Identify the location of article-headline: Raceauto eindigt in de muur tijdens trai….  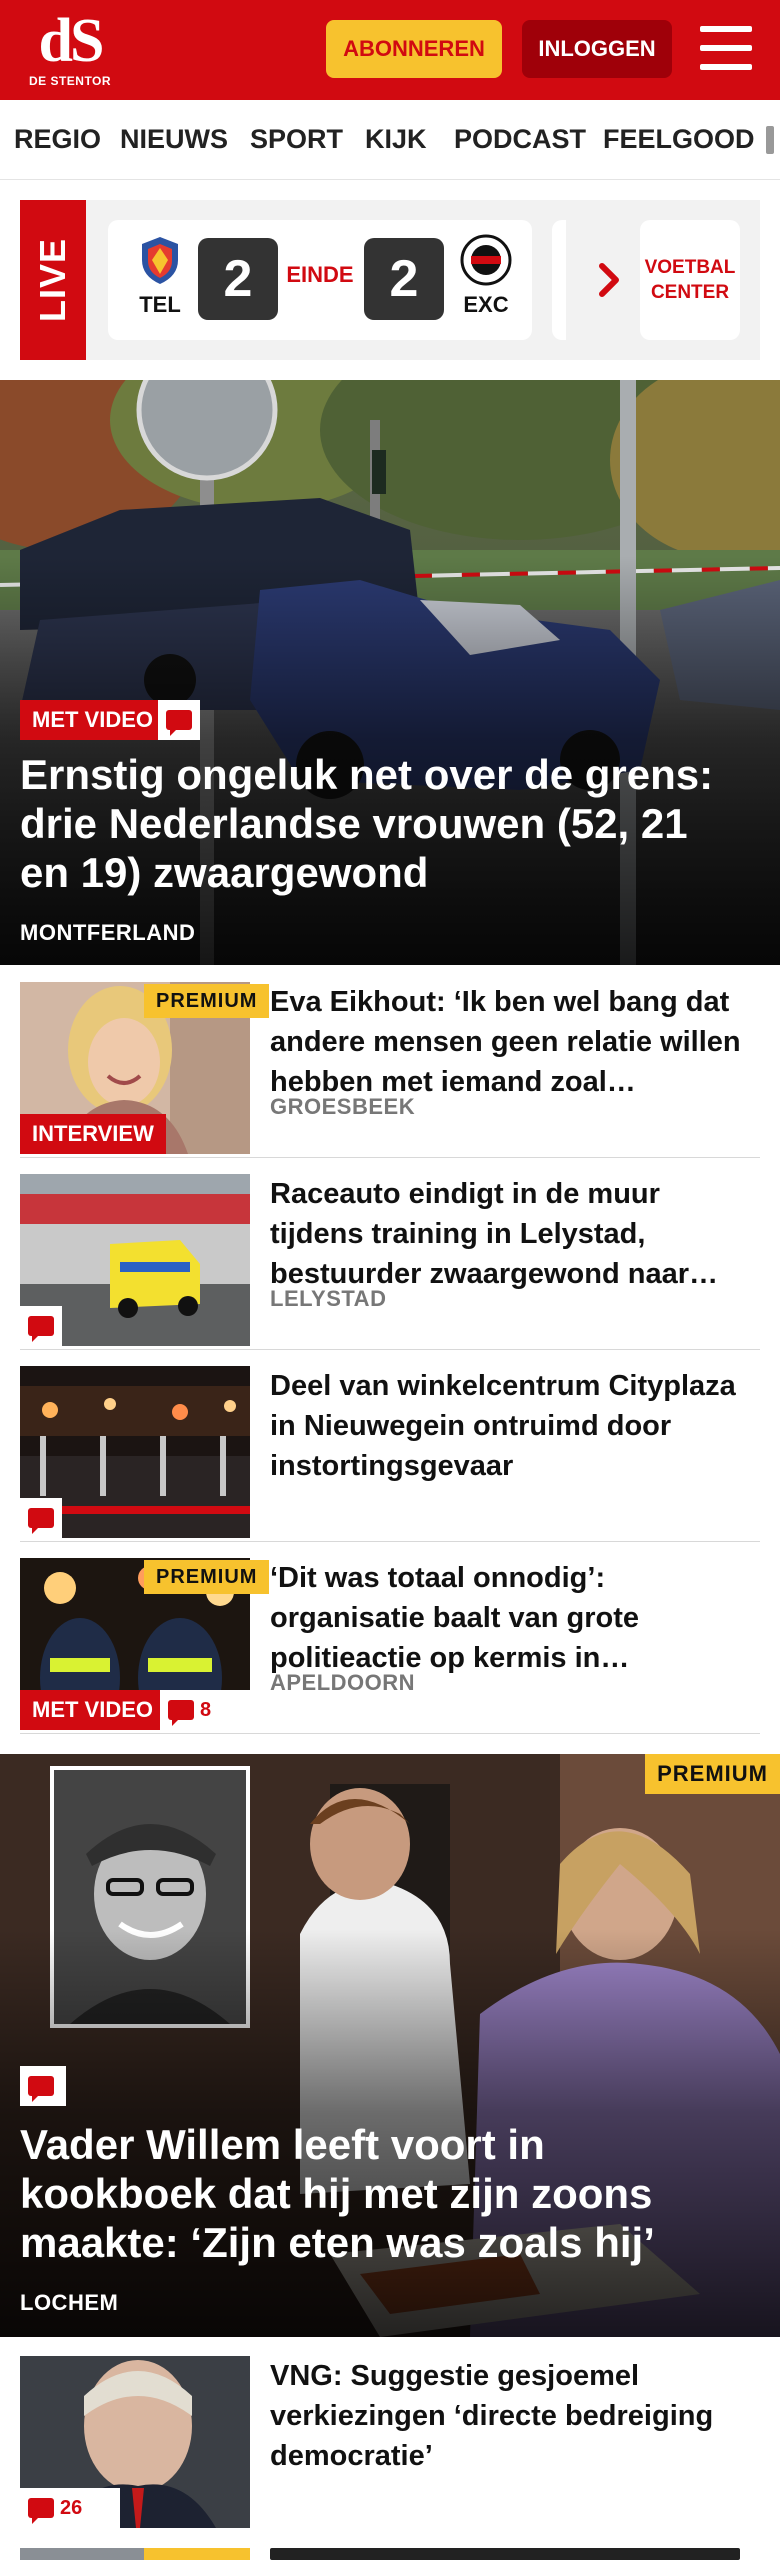
(513, 1234).